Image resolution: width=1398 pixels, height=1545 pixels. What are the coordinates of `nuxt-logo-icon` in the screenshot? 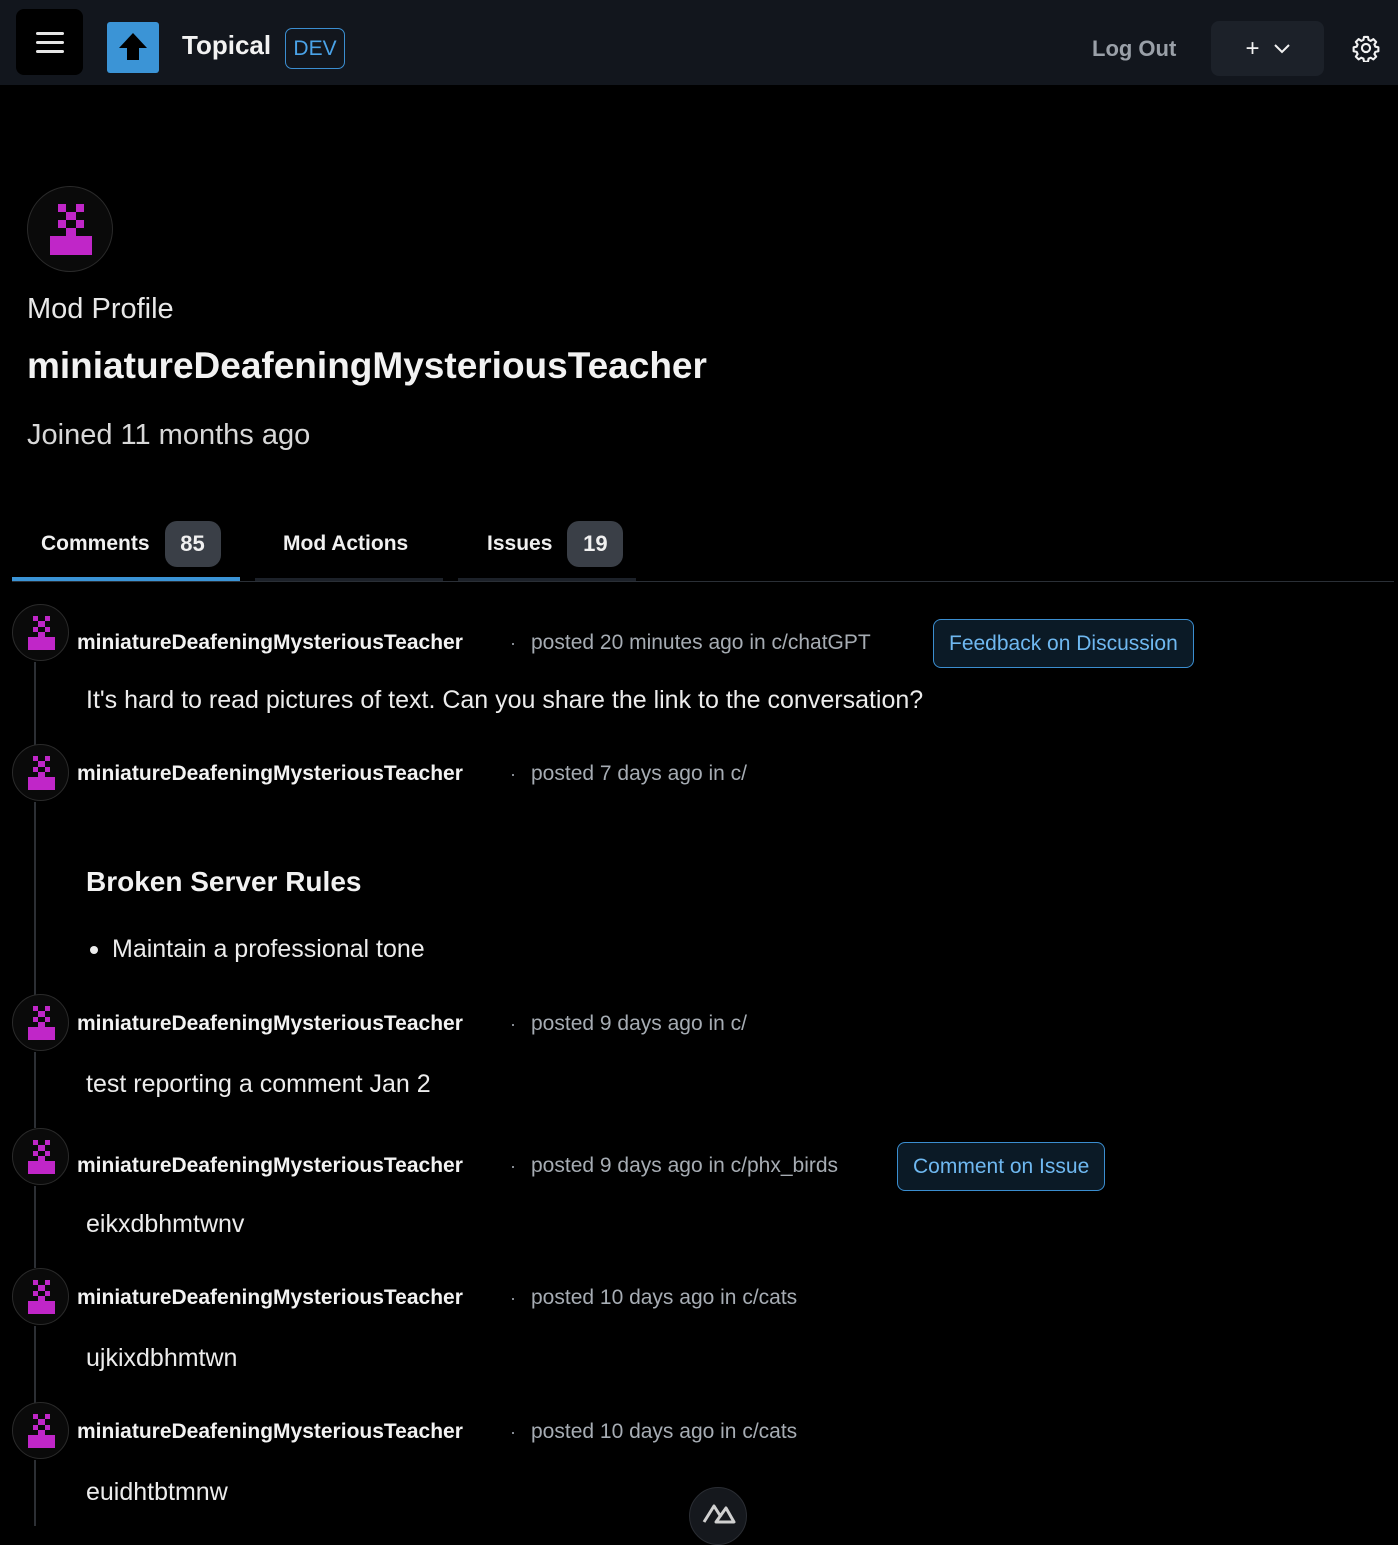 It's located at (719, 1514).